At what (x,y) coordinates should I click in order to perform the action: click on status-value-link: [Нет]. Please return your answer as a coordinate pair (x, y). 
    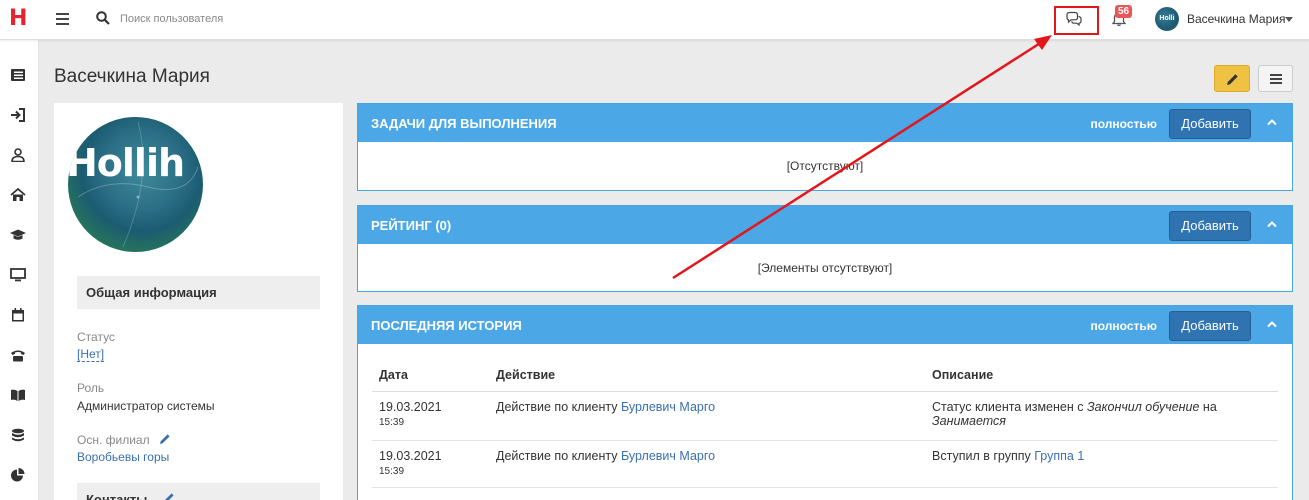
    Looking at the image, I should click on (91, 354).